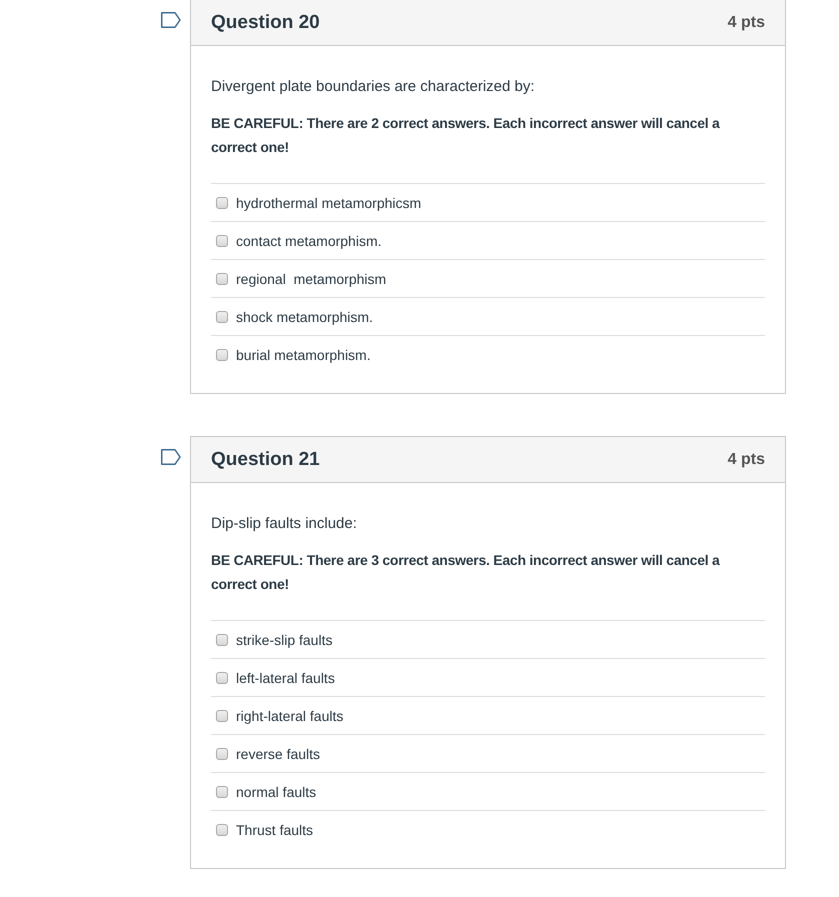 The width and height of the screenshot is (839, 897). I want to click on answer-label: normal faults, so click(276, 792).